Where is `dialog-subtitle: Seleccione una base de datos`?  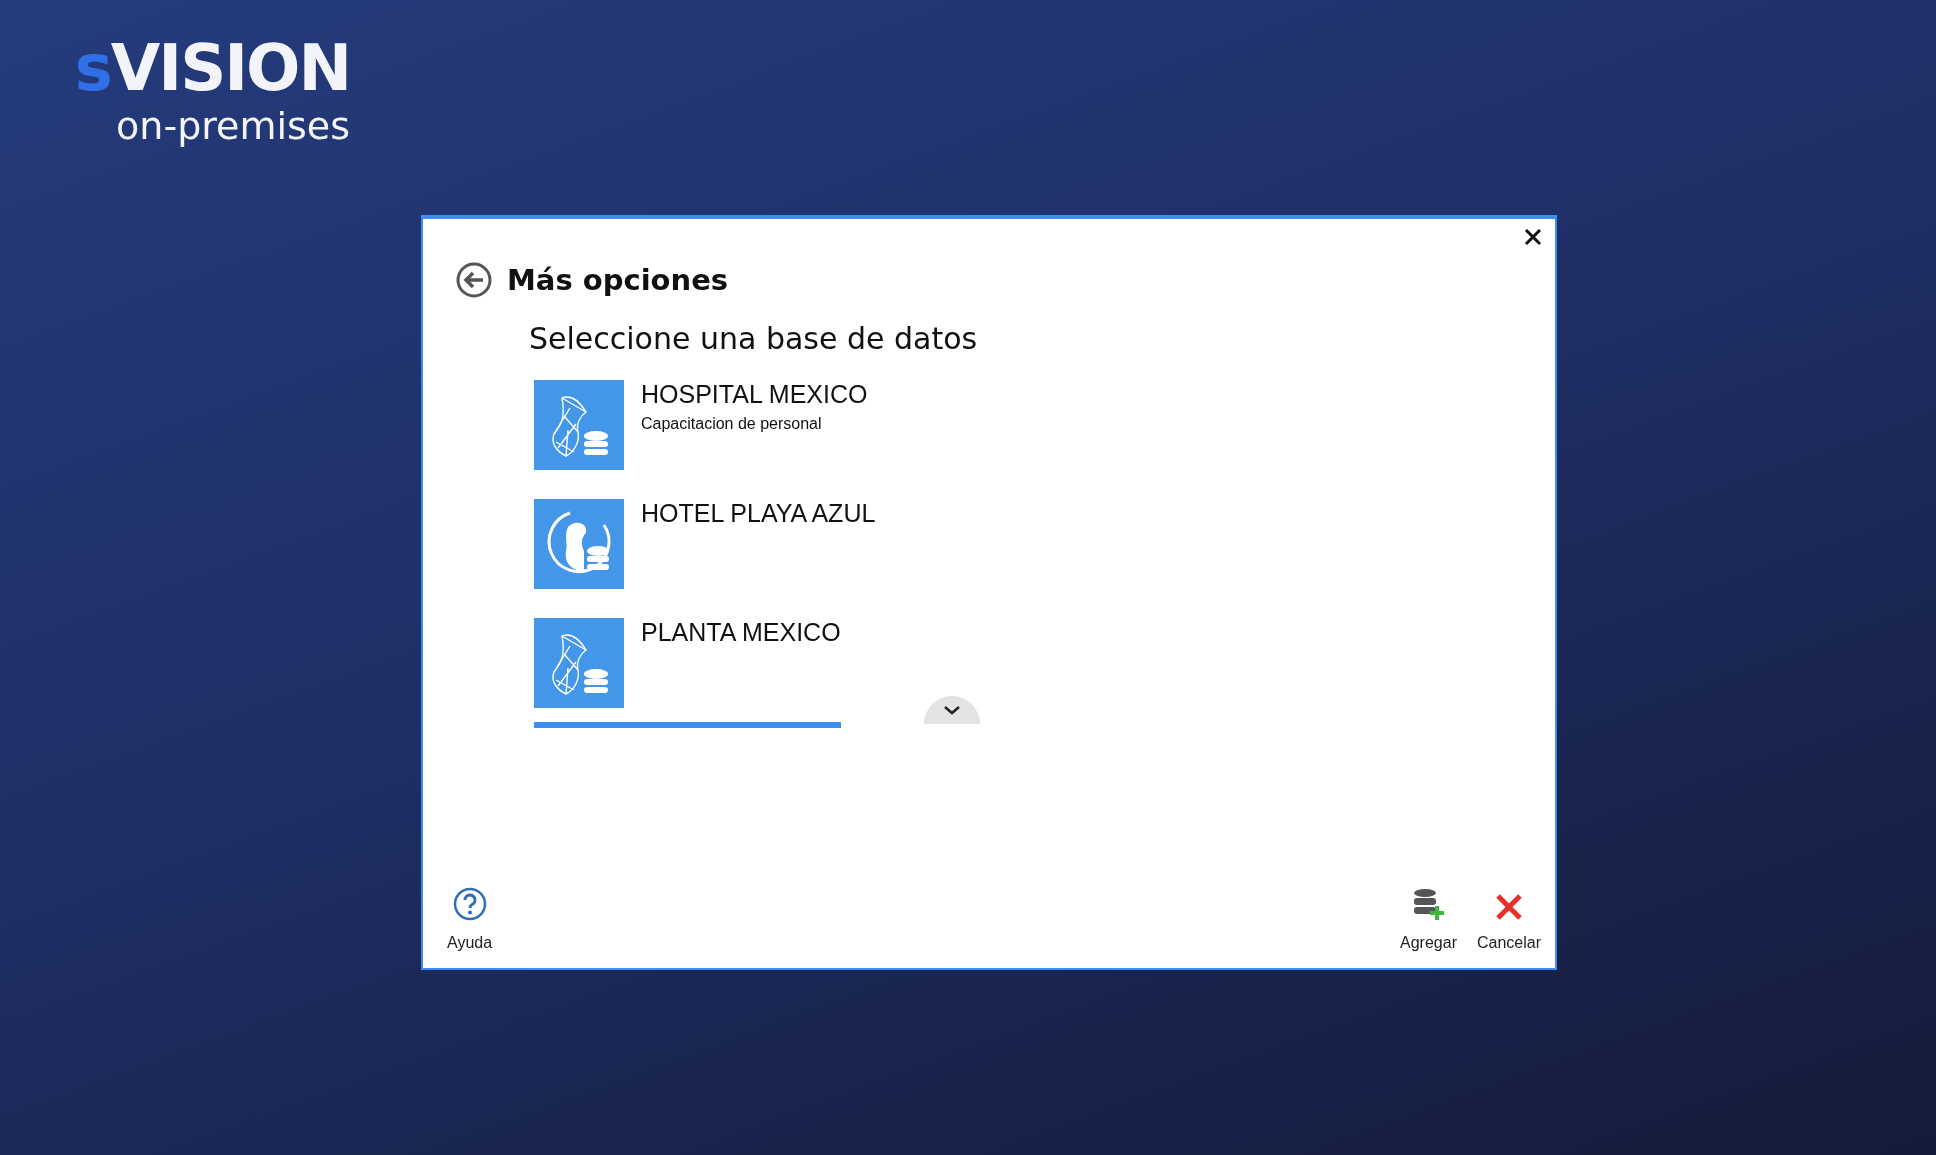
dialog-subtitle: Seleccione una base de datos is located at coordinates (754, 338).